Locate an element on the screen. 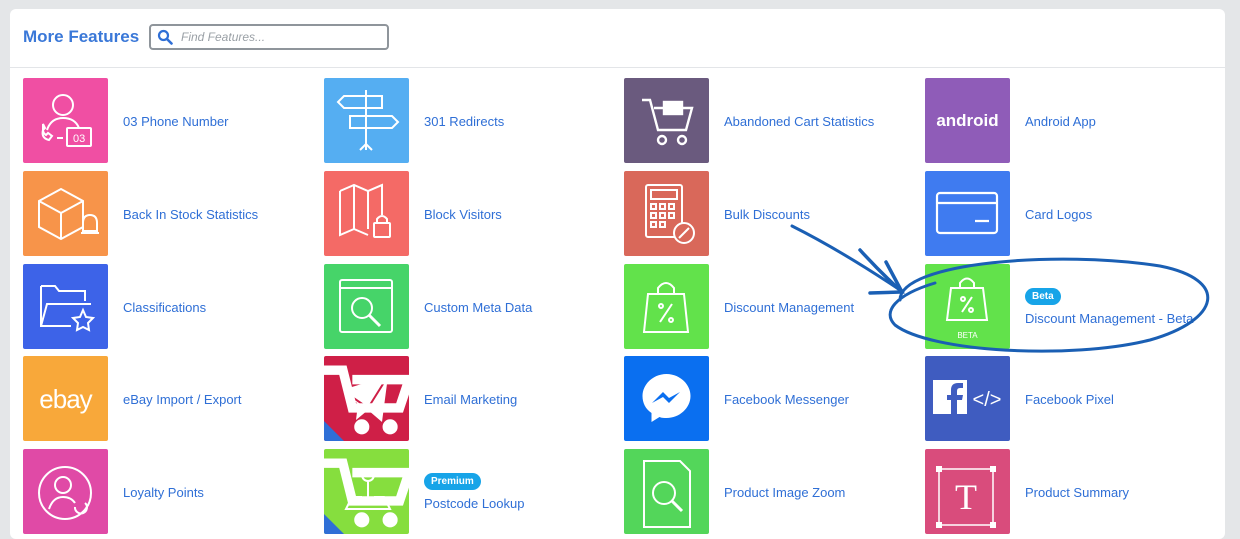 The height and width of the screenshot is (539, 1240). feature-discount-management: Discount Management is located at coordinates (769, 307).